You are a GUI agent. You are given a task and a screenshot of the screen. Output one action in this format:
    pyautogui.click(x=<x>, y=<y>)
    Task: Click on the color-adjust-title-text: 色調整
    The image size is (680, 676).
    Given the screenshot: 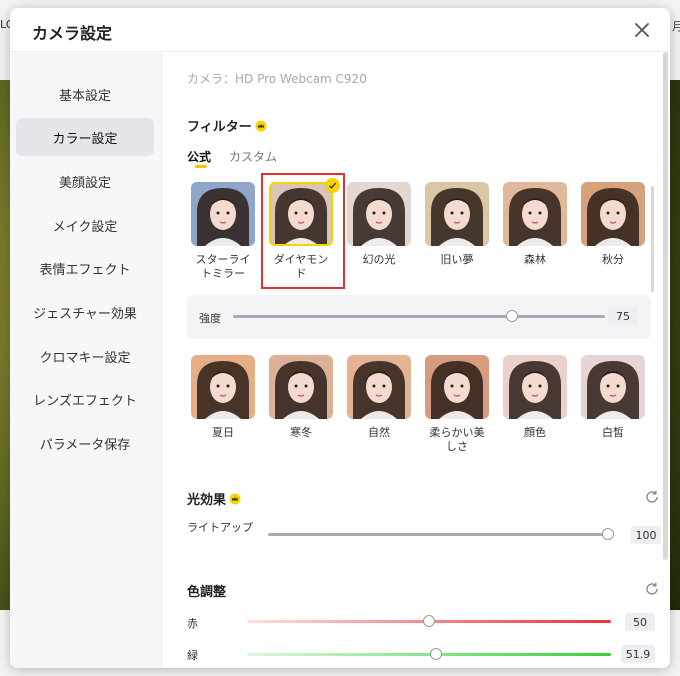 What is the action you would take?
    pyautogui.click(x=207, y=592)
    